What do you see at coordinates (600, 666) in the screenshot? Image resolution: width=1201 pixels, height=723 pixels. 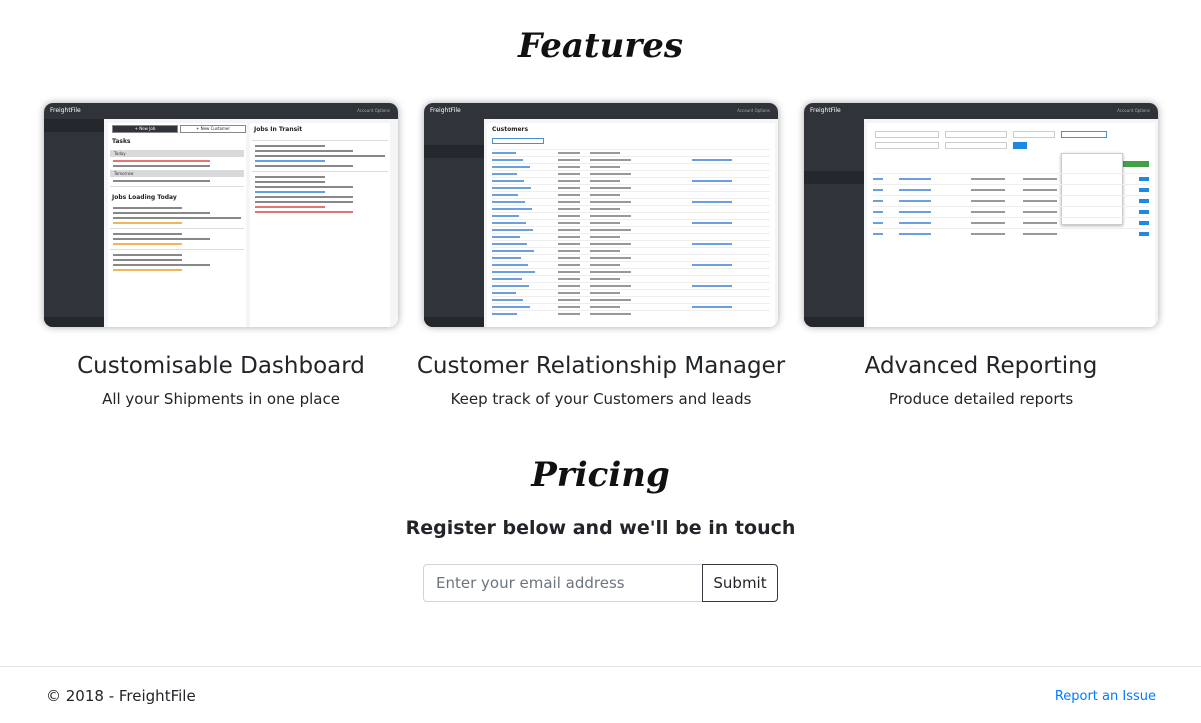 I see `footer-divider` at bounding box center [600, 666].